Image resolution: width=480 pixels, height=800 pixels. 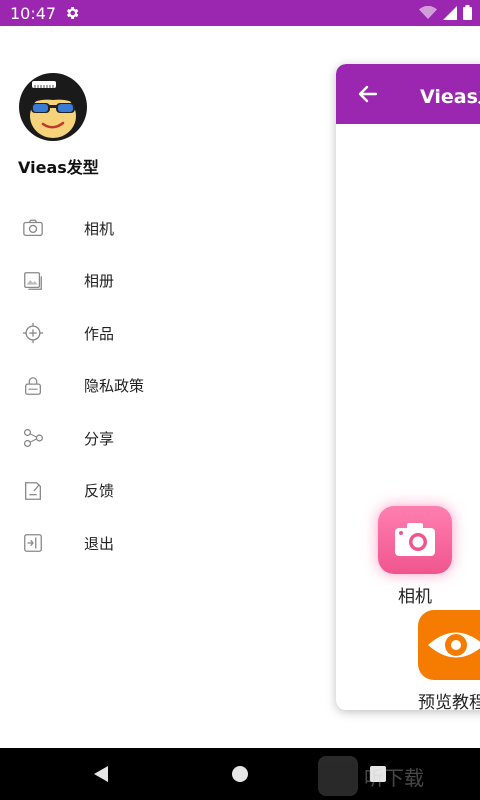 What do you see at coordinates (99, 281) in the screenshot?
I see `menu-item-label: 相册` at bounding box center [99, 281].